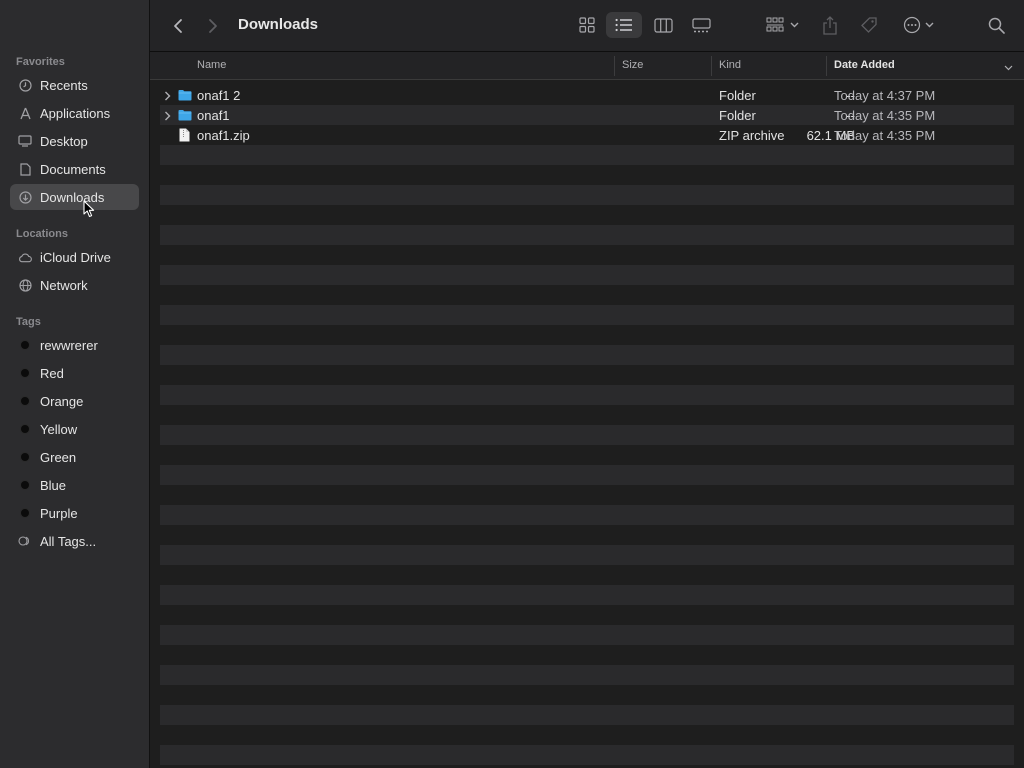 The width and height of the screenshot is (1024, 768). I want to click on share-icon, so click(830, 25).